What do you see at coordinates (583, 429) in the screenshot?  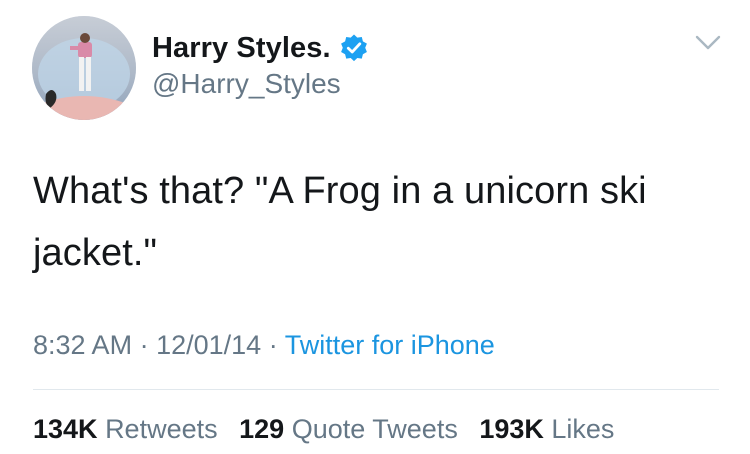 I see `likes-label: Likes` at bounding box center [583, 429].